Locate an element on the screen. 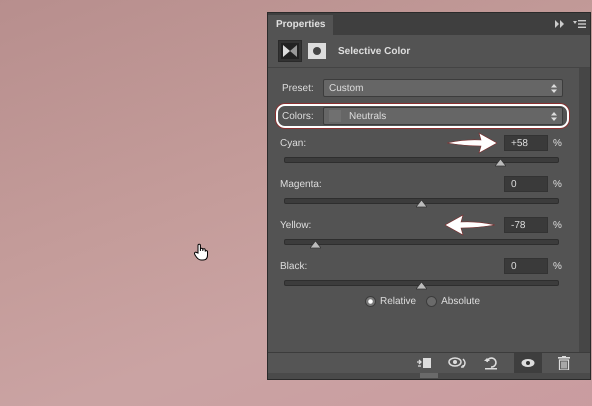 The height and width of the screenshot is (406, 592). resize-grip-icon is located at coordinates (429, 375).